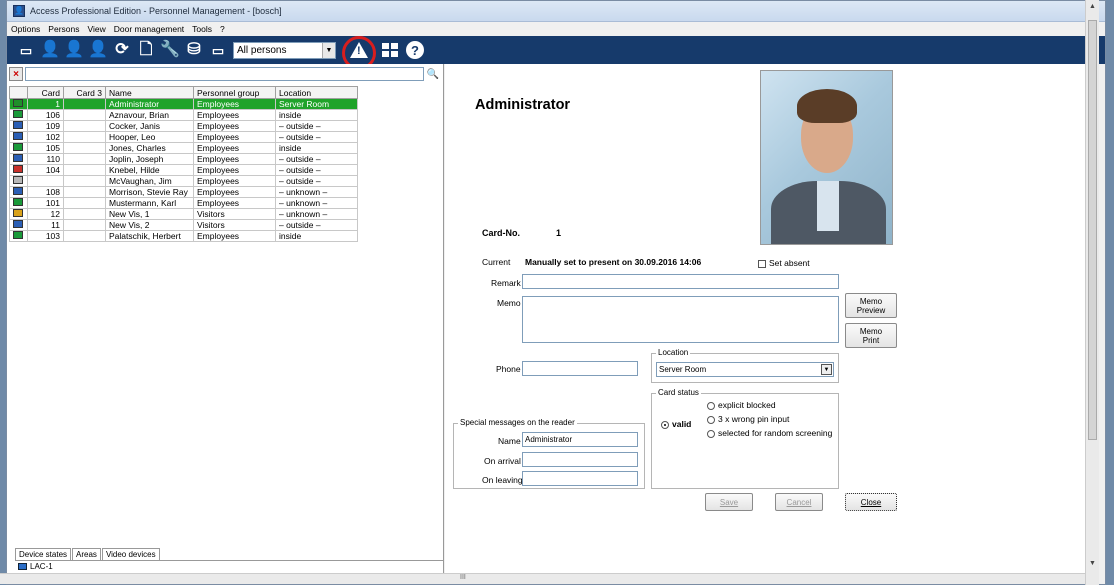 Image resolution: width=1114 pixels, height=585 pixels. What do you see at coordinates (680, 281) in the screenshot?
I see `remark-field` at bounding box center [680, 281].